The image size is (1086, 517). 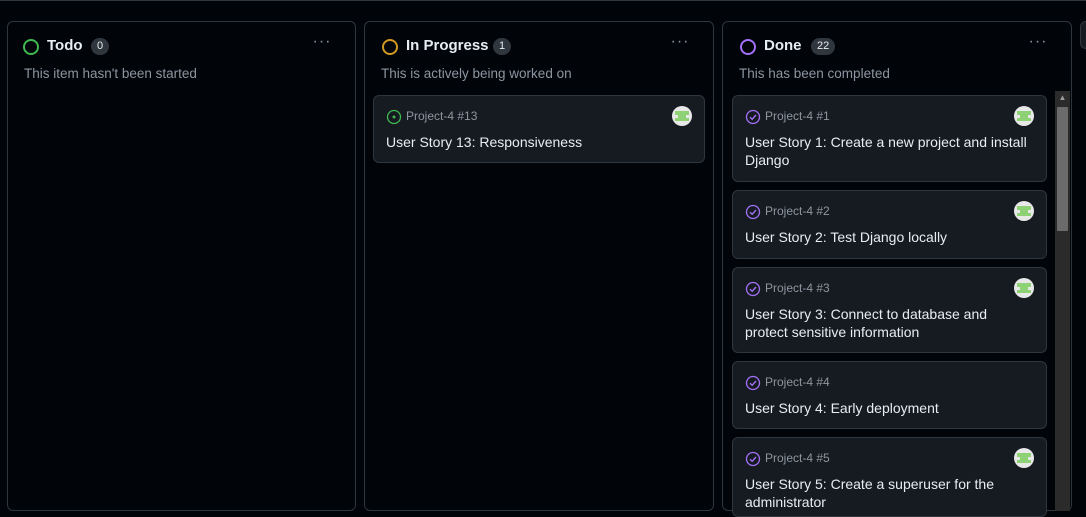 I want to click on column-description: This has been completed, so click(x=814, y=73).